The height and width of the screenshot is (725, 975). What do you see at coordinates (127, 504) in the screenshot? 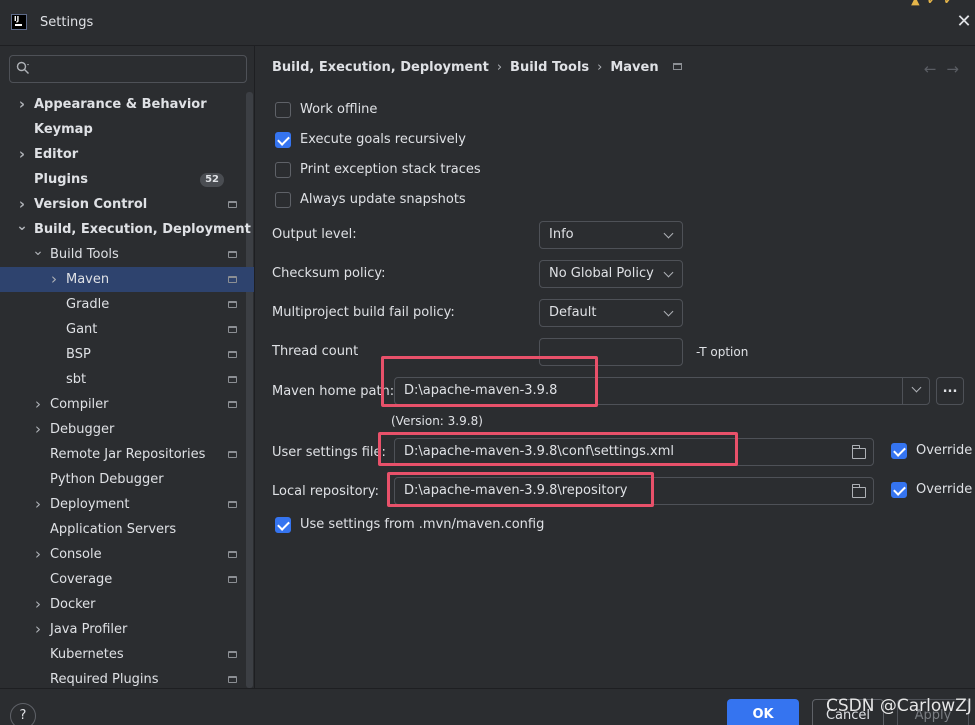
I see `sidebar-item: › Deployment` at bounding box center [127, 504].